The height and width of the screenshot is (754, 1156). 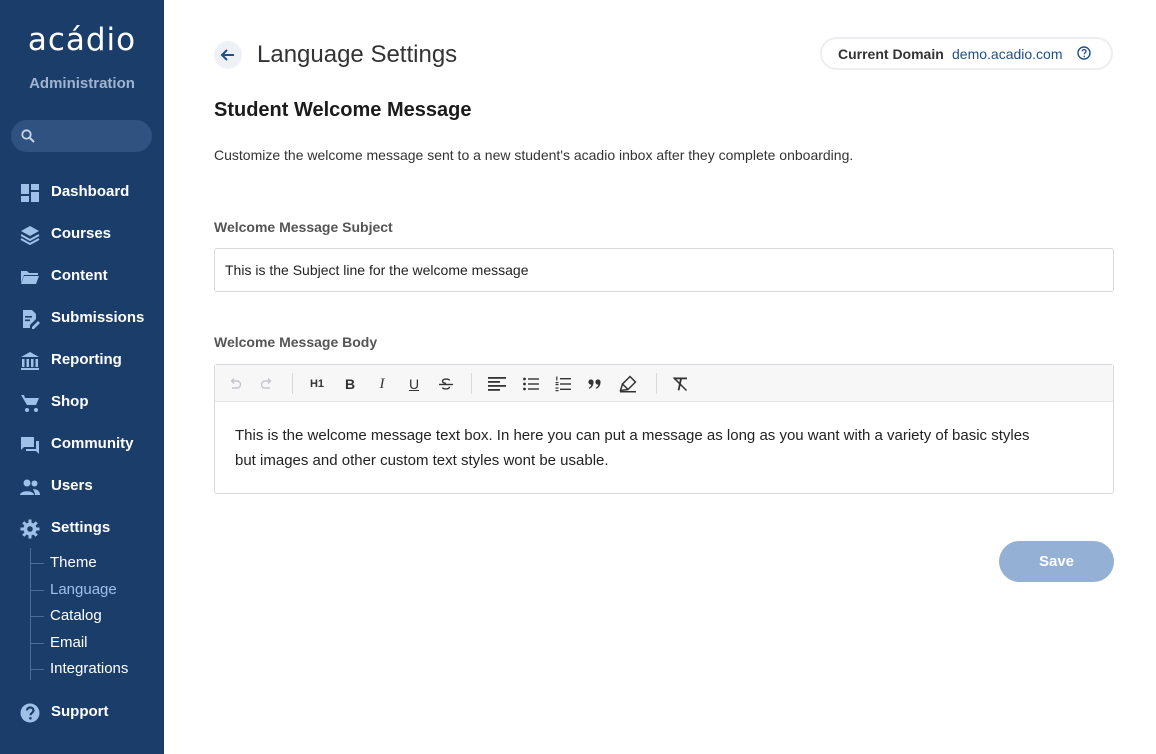 I want to click on chat-icon, so click(x=30, y=445).